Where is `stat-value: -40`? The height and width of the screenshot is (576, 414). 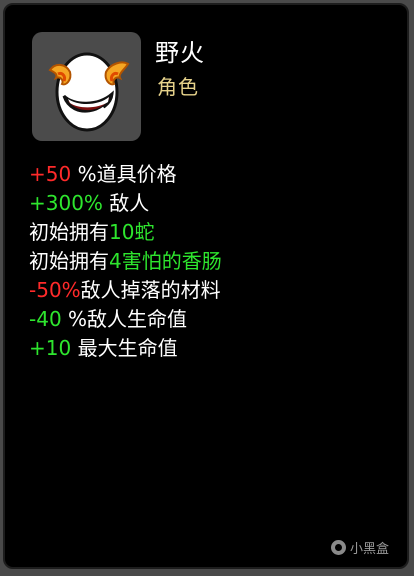 stat-value: -40 is located at coordinates (45, 319).